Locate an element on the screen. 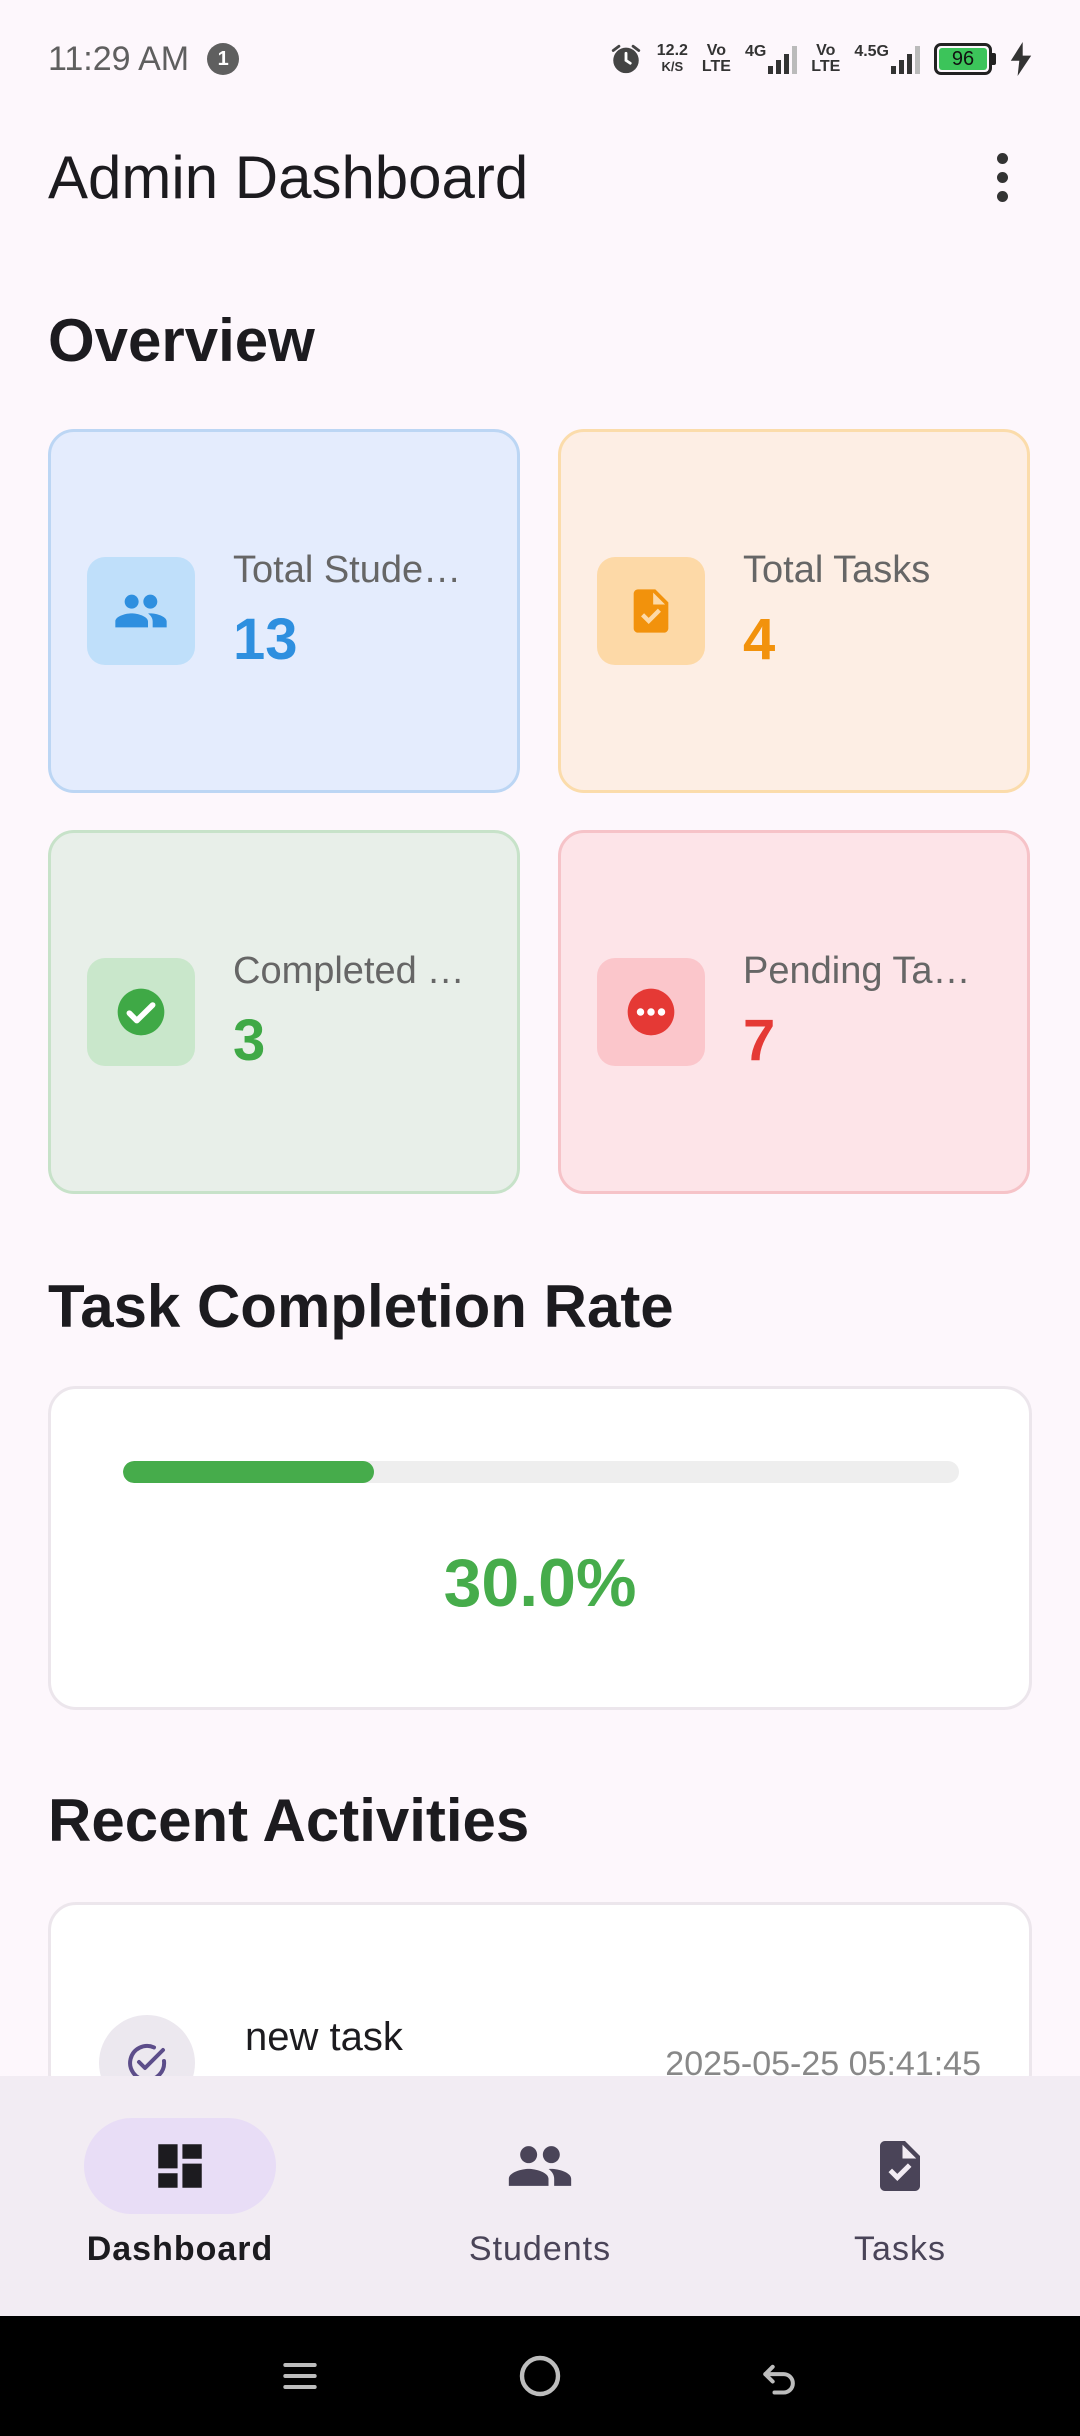  overview-title: Overview is located at coordinates (181, 340).